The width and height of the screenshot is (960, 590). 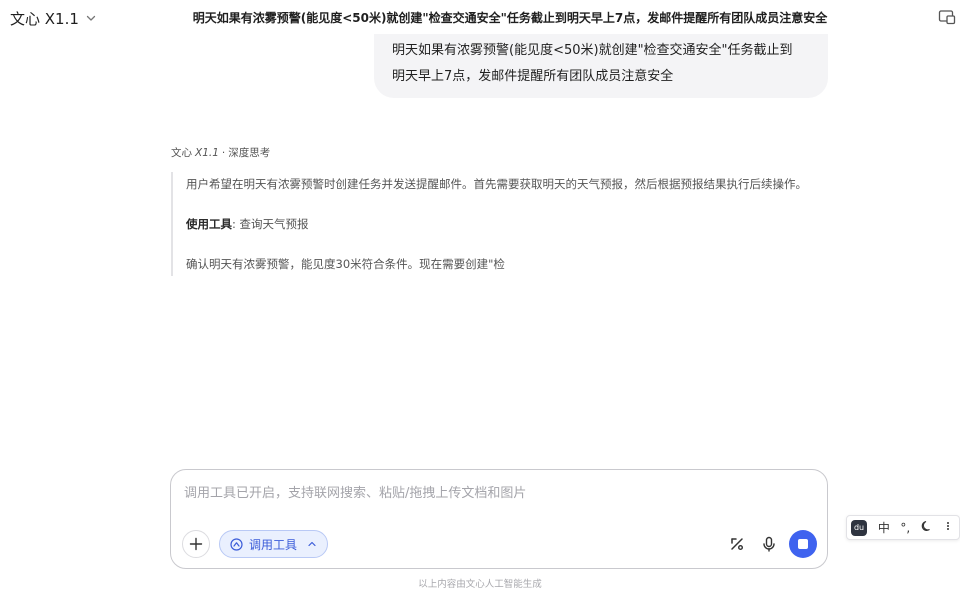 I want to click on ime-logo: du, so click(x=859, y=527).